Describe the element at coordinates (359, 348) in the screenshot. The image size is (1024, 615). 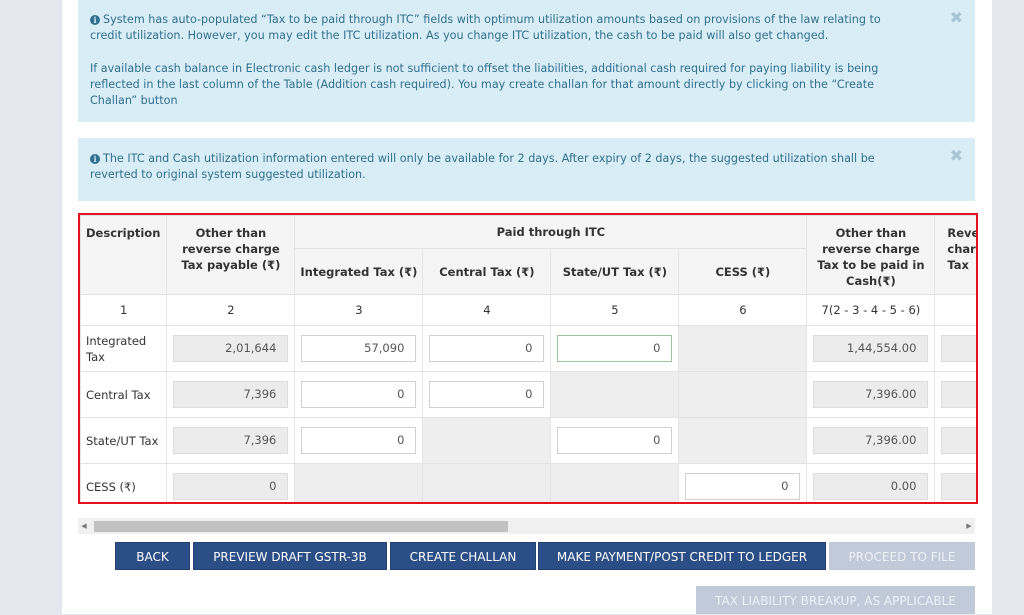
I see `itc-integrated-input: 57,090` at that location.